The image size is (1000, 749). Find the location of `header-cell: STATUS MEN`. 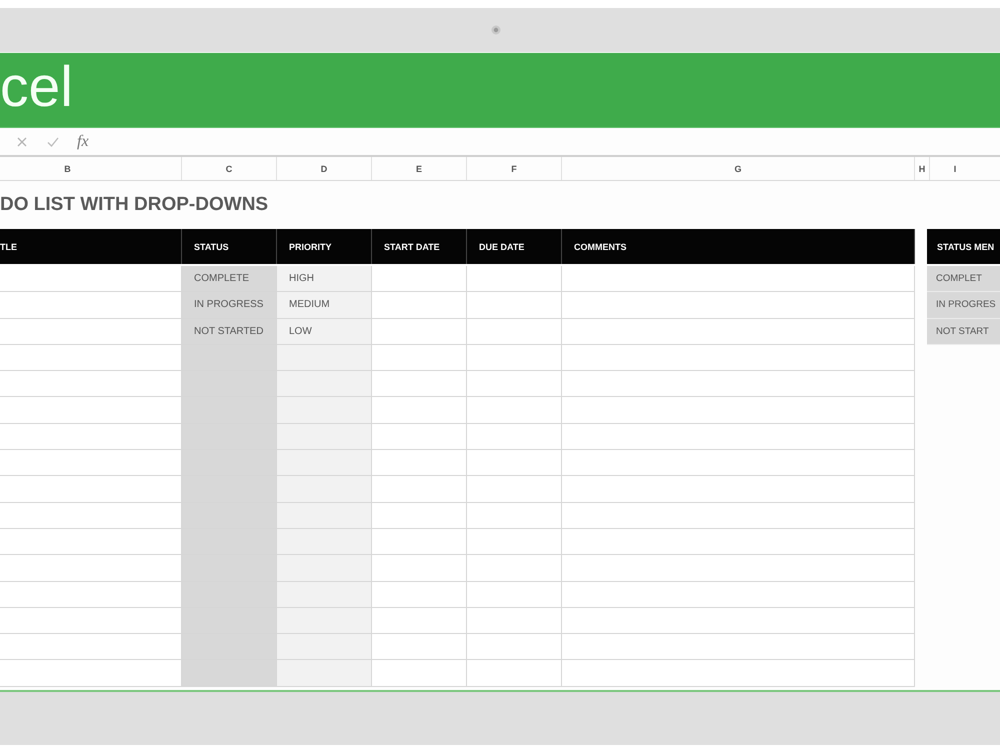

header-cell: STATUS MEN is located at coordinates (963, 246).